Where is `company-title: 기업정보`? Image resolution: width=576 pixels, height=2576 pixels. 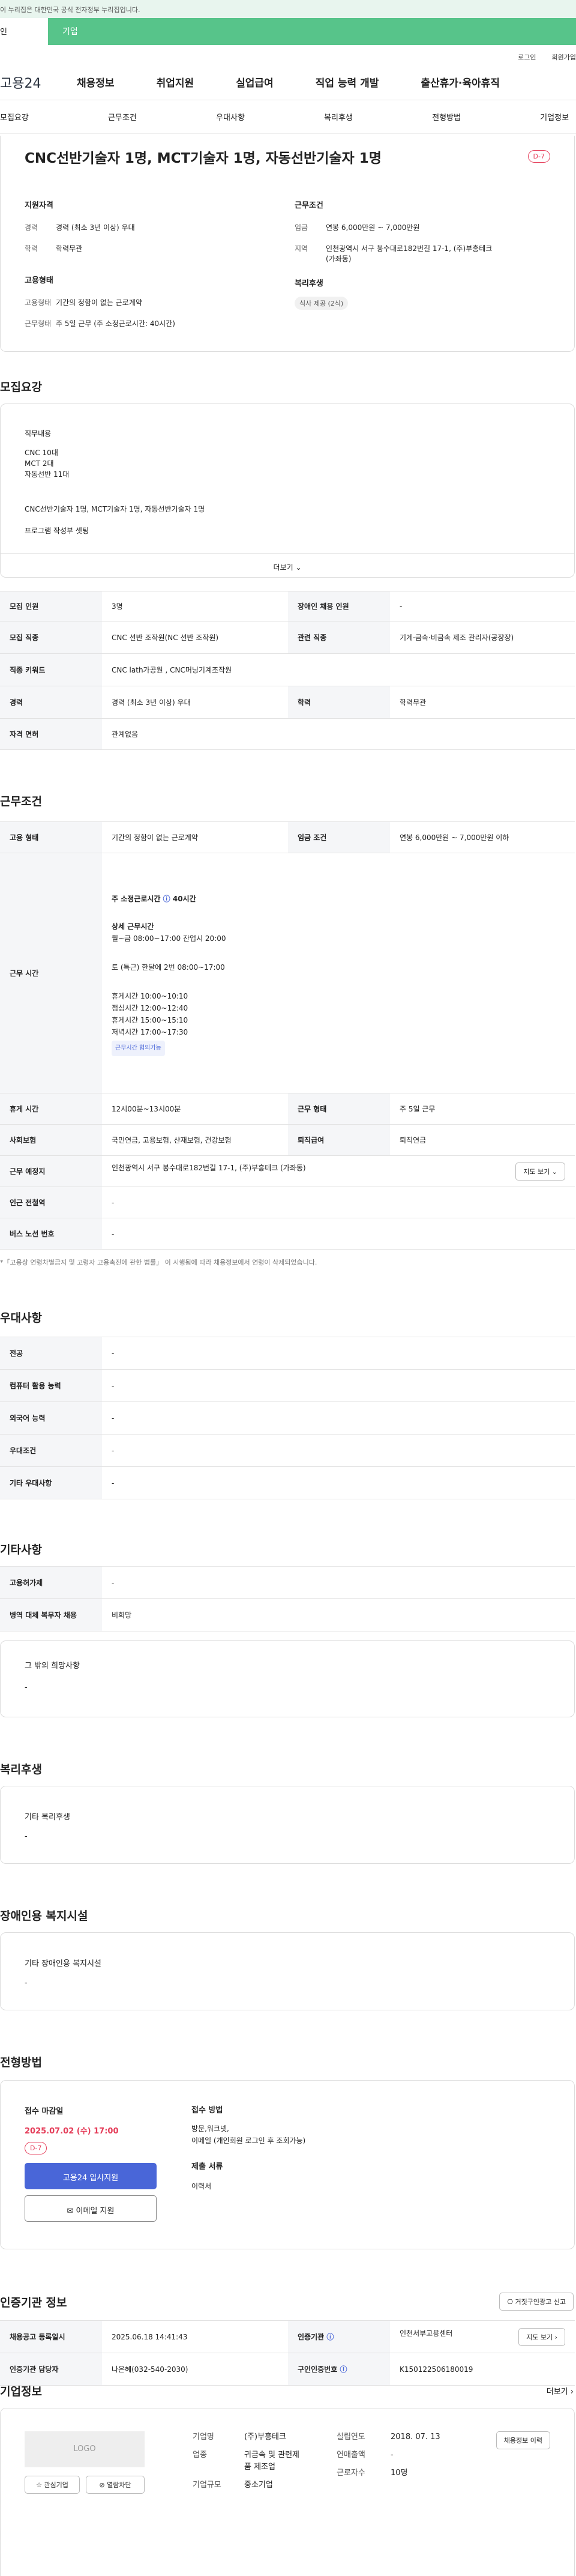 company-title: 기업정보 is located at coordinates (21, 2391).